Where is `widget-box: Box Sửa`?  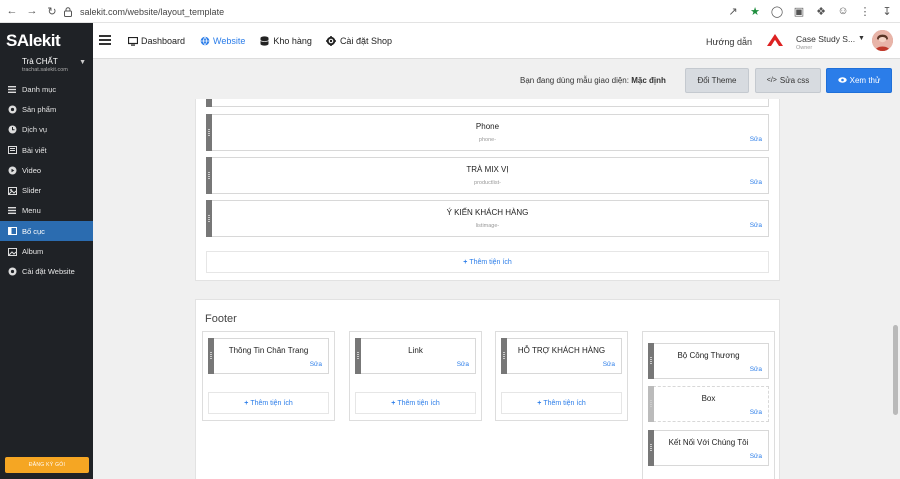
widget-box: Box Sửa is located at coordinates (708, 404).